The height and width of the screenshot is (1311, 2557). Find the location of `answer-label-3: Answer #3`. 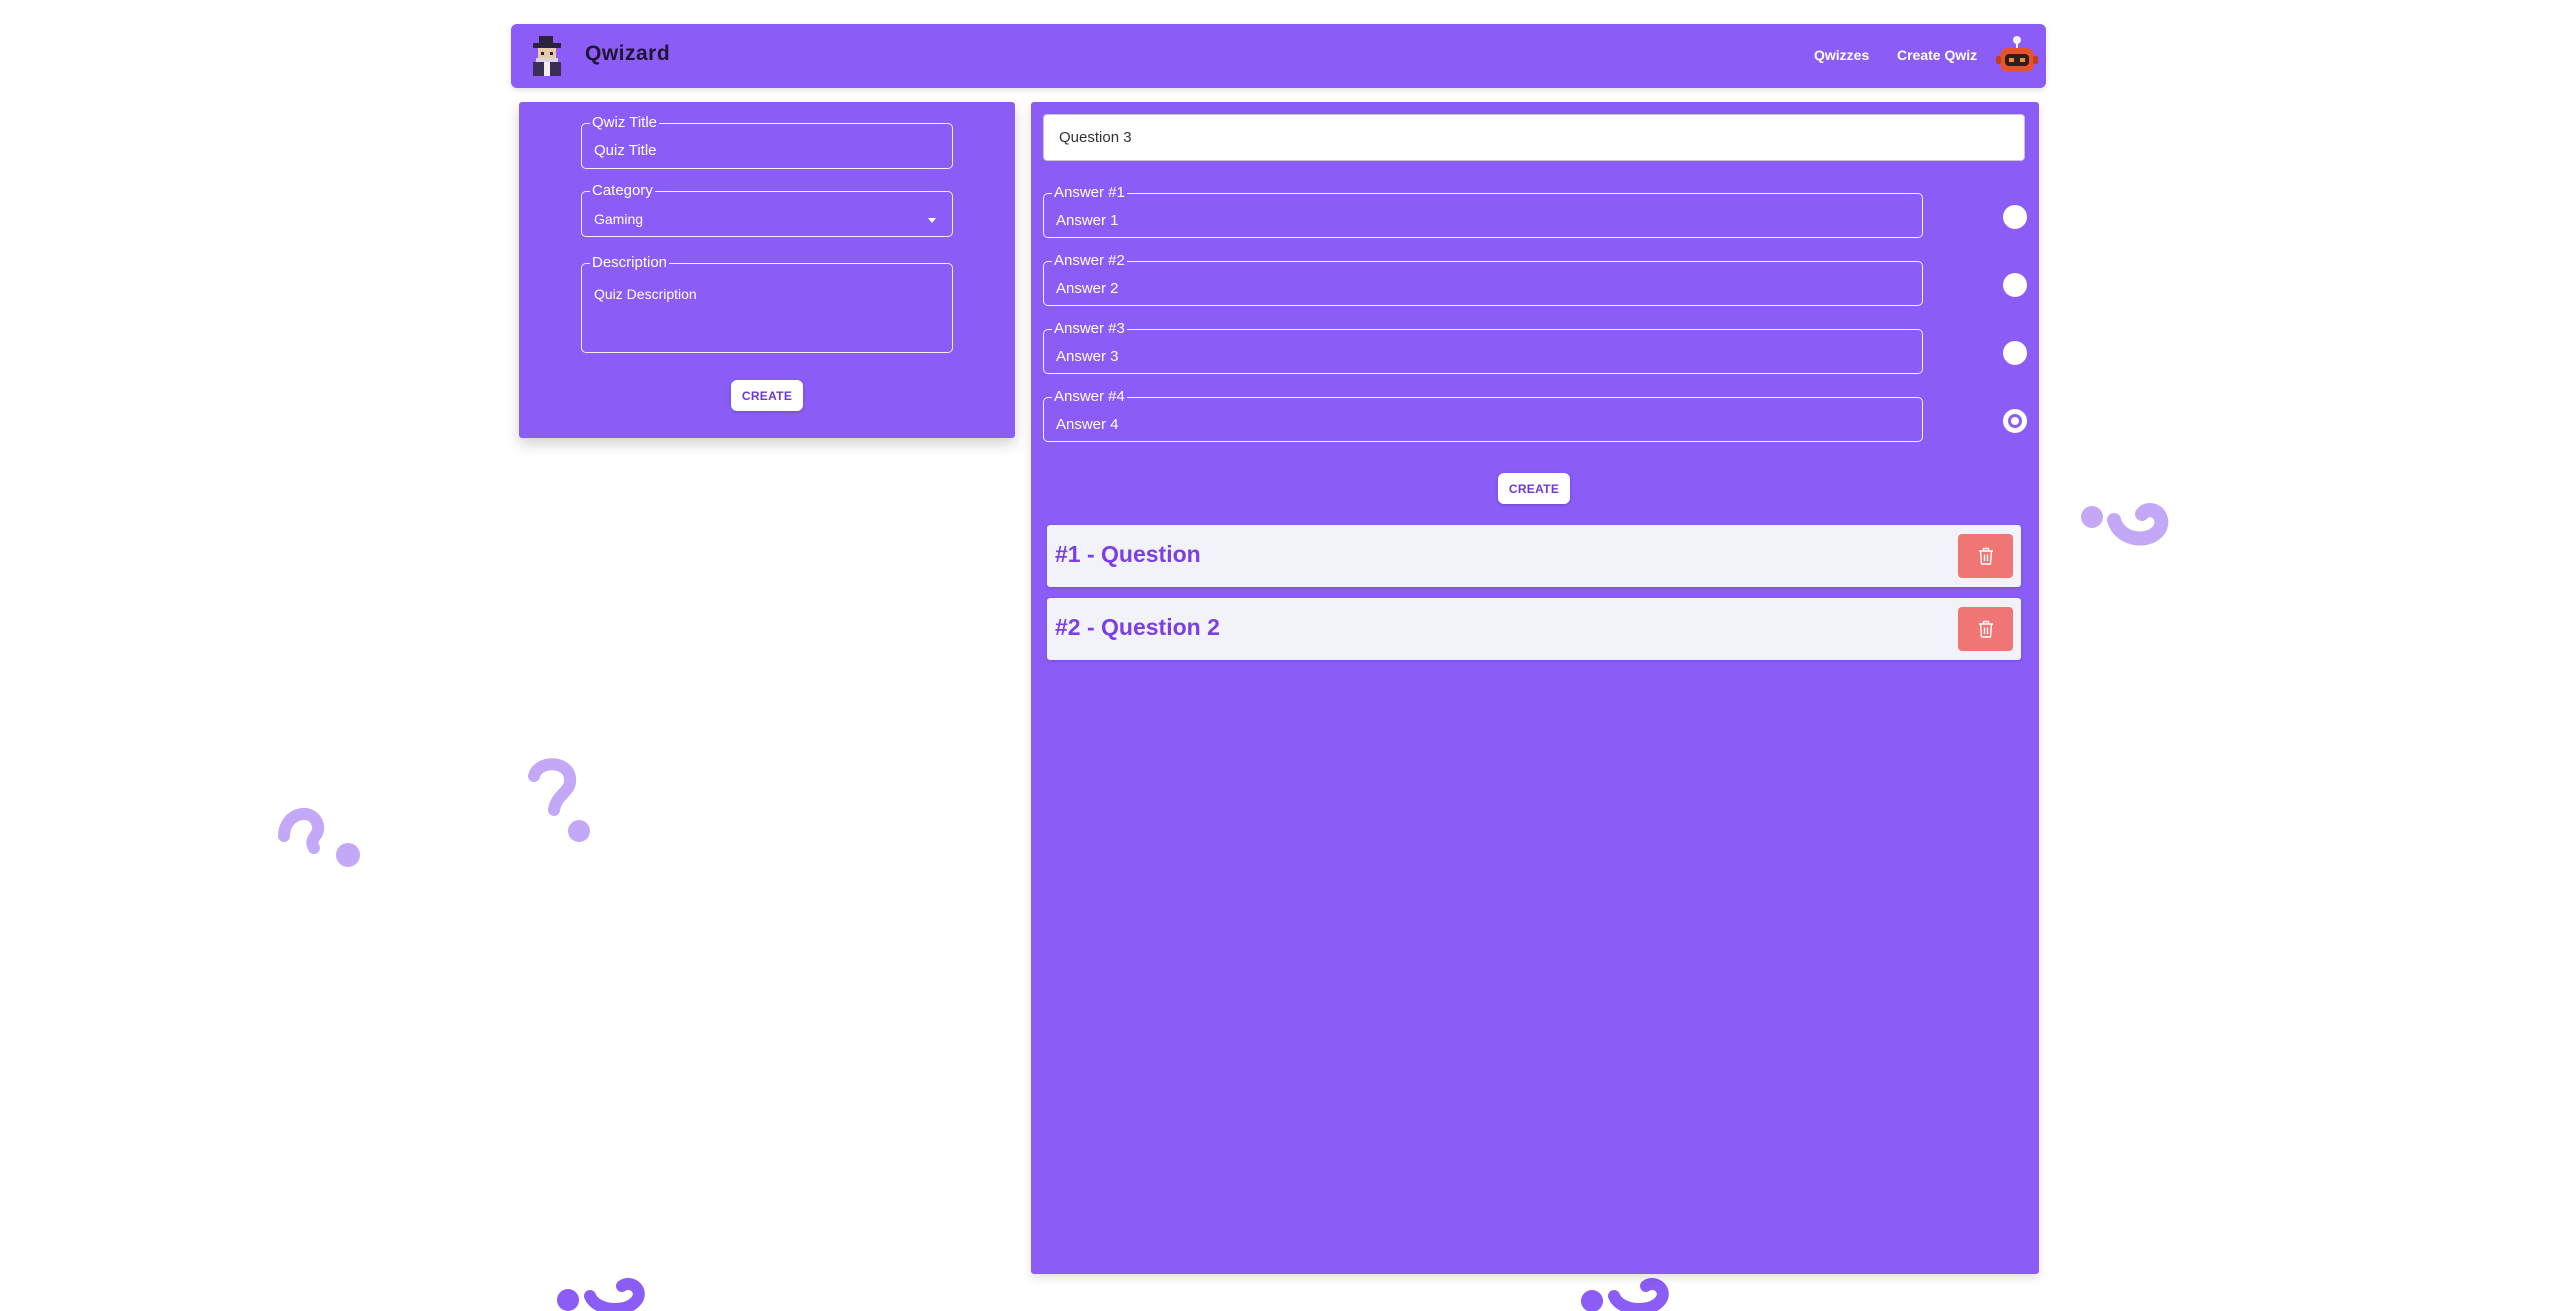

answer-label-3: Answer #3 is located at coordinates (1089, 328).